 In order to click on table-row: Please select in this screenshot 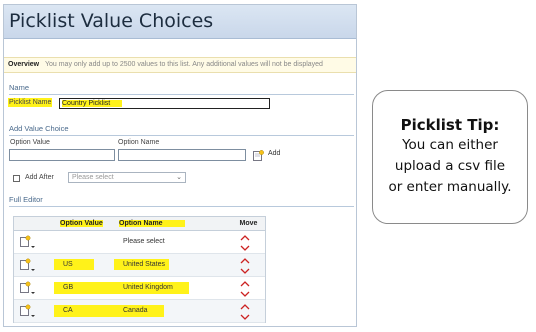, I will do `click(139, 242)`.